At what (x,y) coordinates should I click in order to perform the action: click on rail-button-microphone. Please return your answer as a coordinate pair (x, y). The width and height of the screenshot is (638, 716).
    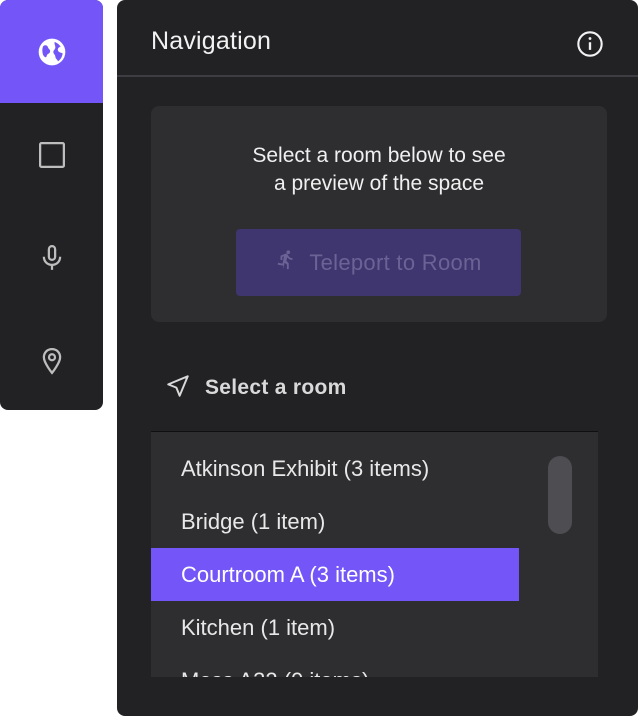
    Looking at the image, I should click on (51, 257).